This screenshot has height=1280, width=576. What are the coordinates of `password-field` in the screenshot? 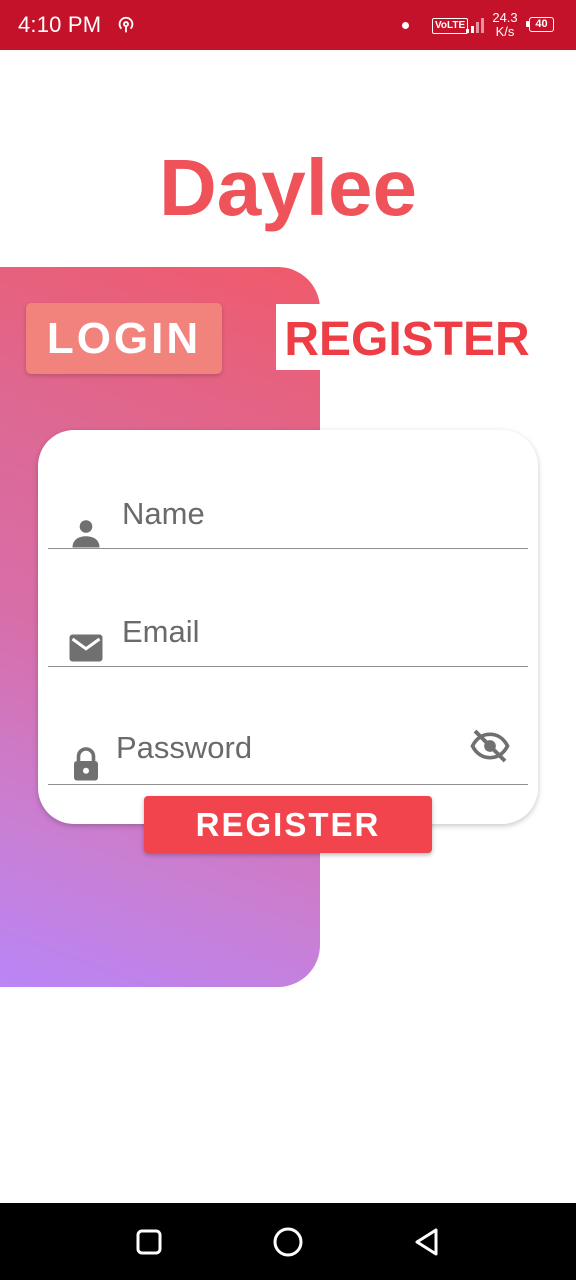 It's located at (288, 734).